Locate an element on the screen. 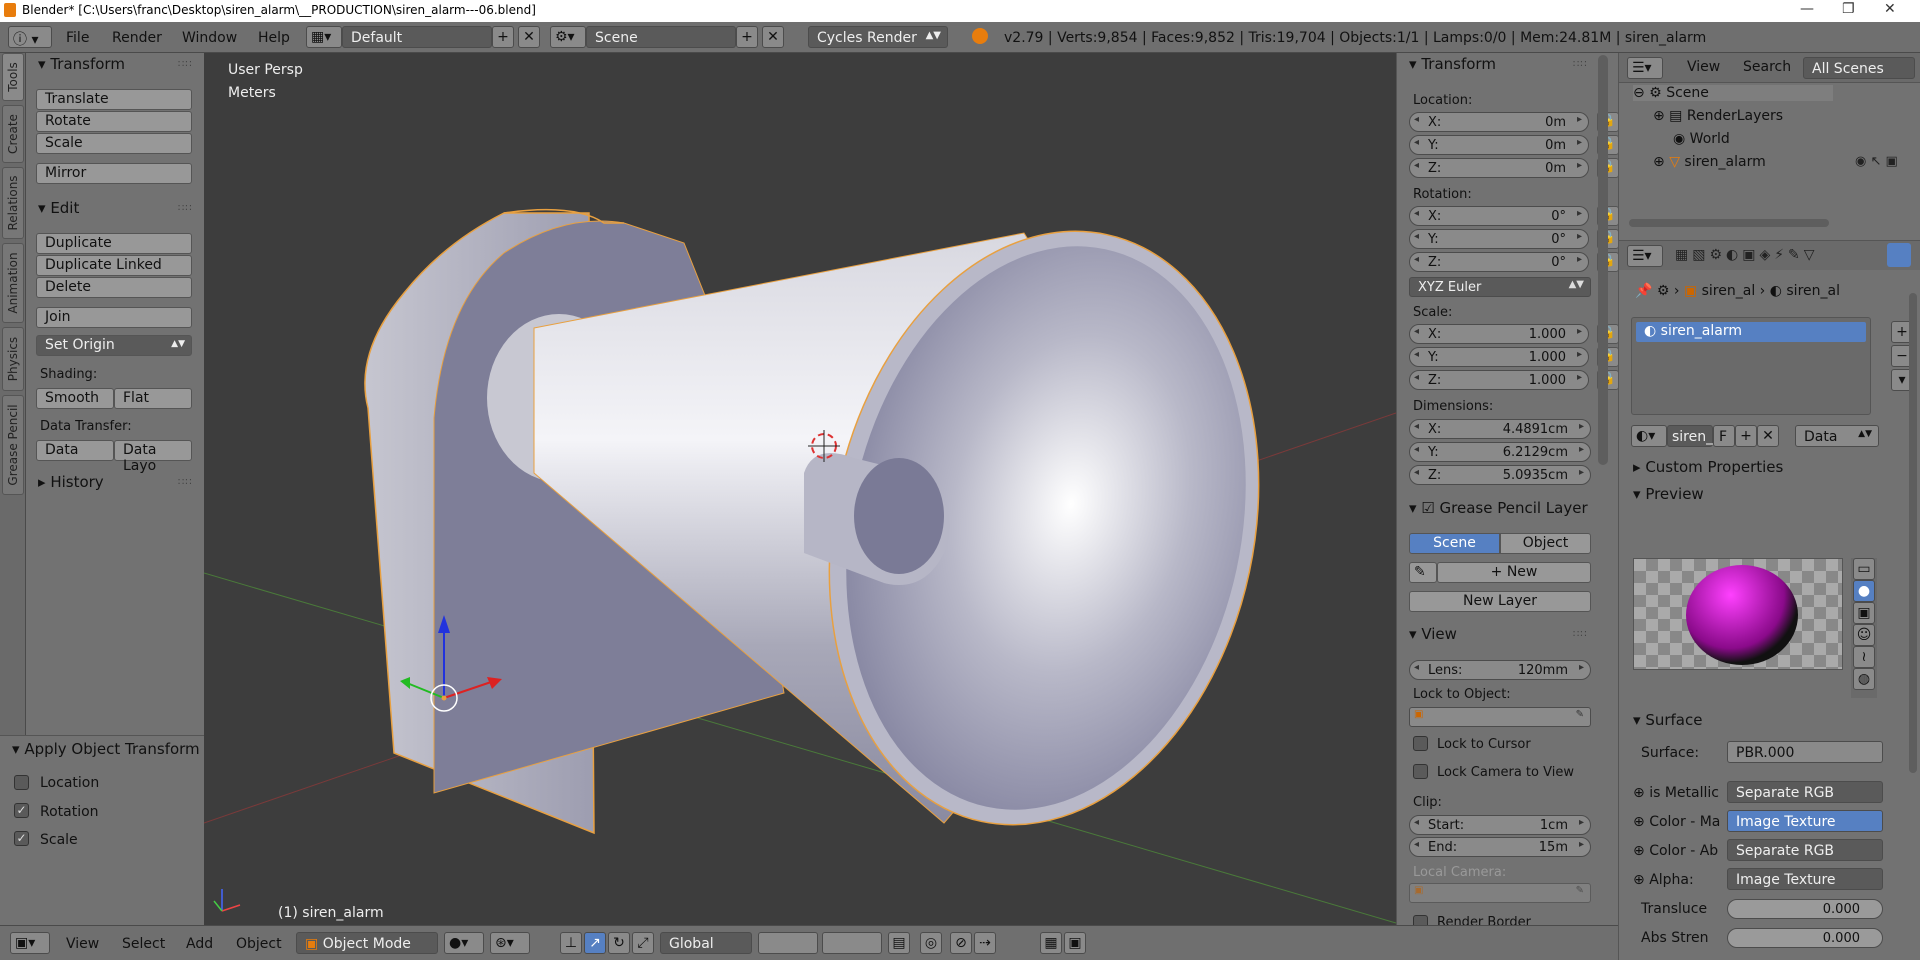 The height and width of the screenshot is (960, 1920). dimension-y-field: ◂ Y: 6.2129cm ▸ is located at coordinates (1500, 452).